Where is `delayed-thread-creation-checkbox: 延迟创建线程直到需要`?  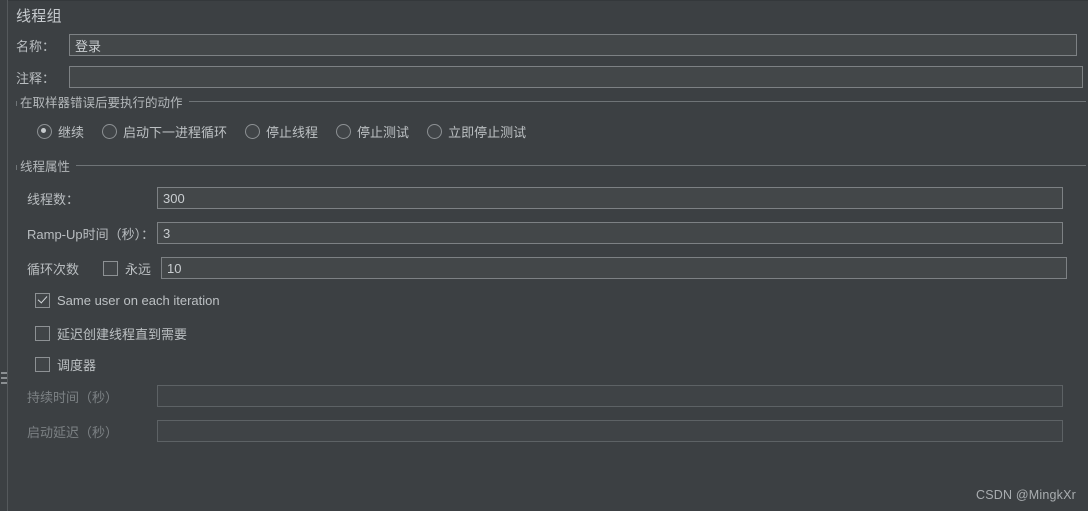
delayed-thread-creation-checkbox: 延迟创建线程直到需要 is located at coordinates (111, 333).